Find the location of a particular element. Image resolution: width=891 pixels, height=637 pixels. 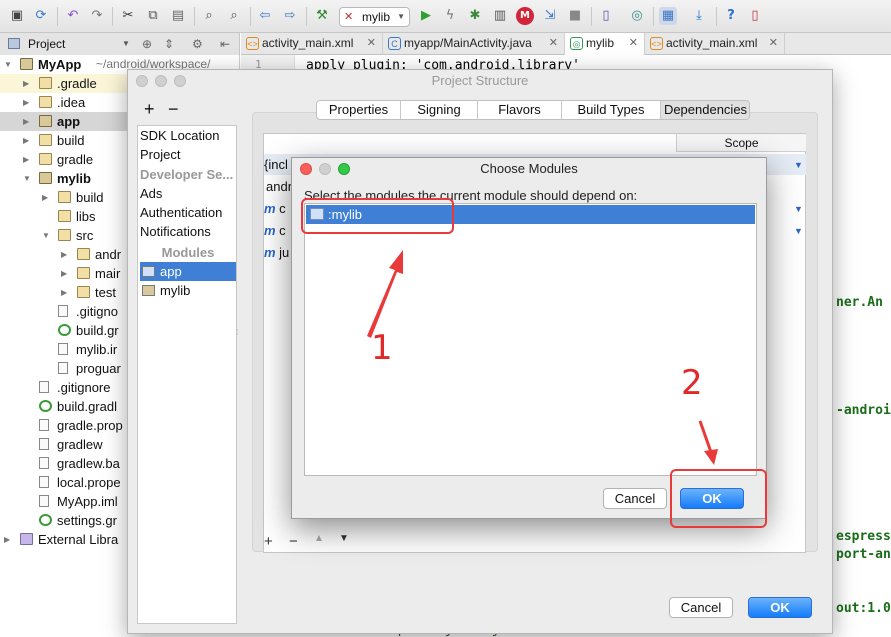

collapse-all-icon: ⇕ is located at coordinates (169, 44).